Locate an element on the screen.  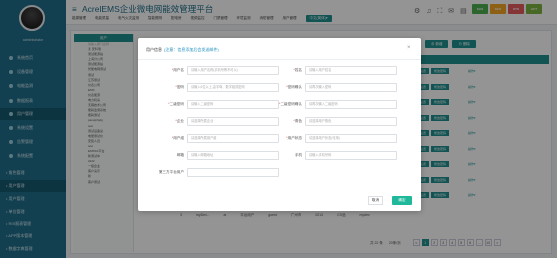
field-label: *用户组 is located at coordinates (177, 138).